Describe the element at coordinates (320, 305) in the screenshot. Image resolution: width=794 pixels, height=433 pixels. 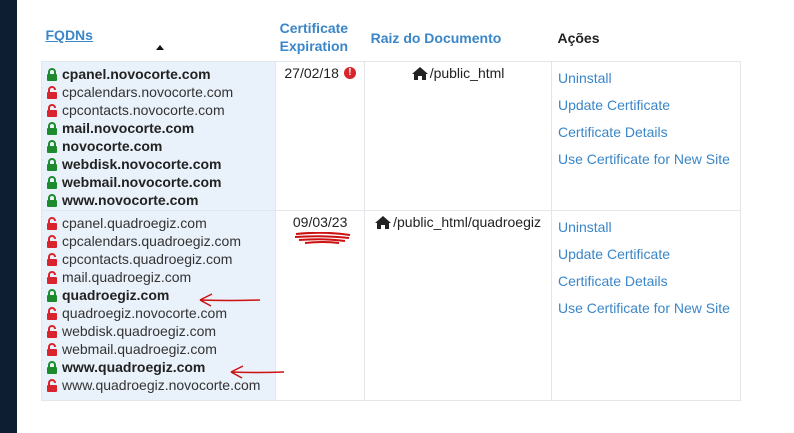
I see `expiration-cell: 09/03/23` at that location.